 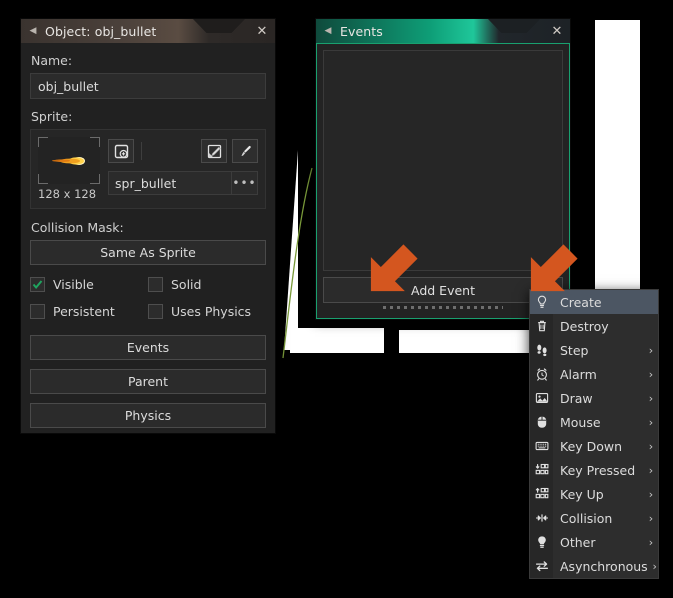 I want to click on events-button: Events, so click(x=148, y=347).